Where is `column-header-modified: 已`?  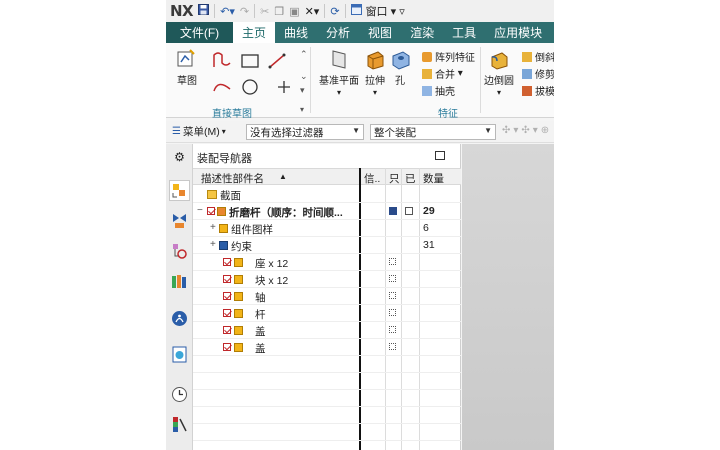
column-header-modified: 已 is located at coordinates (410, 178).